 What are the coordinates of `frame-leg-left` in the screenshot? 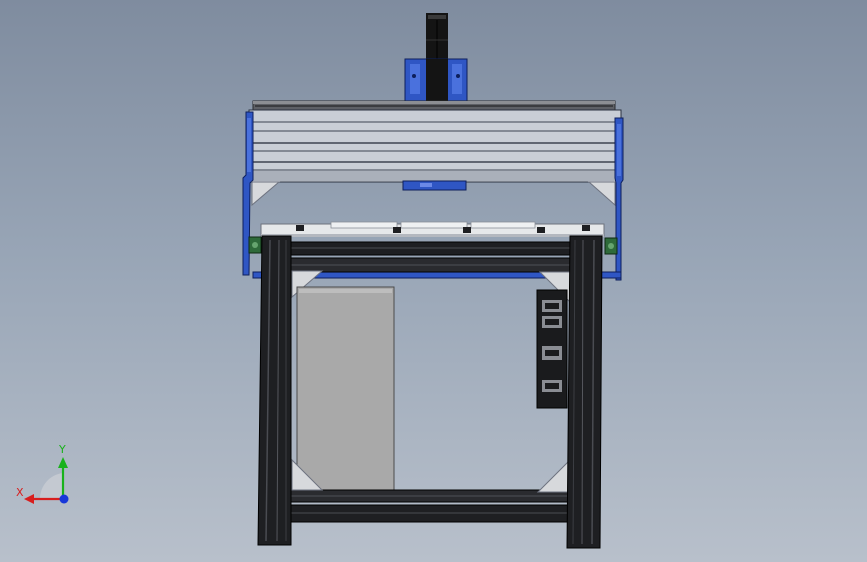 It's located at (274, 390).